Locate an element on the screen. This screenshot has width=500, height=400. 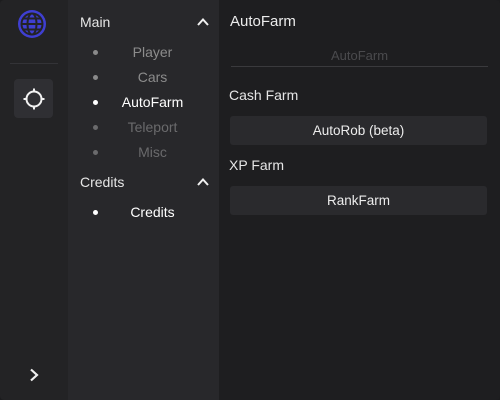
nav-item-teleport: Teleport is located at coordinates (148, 127).